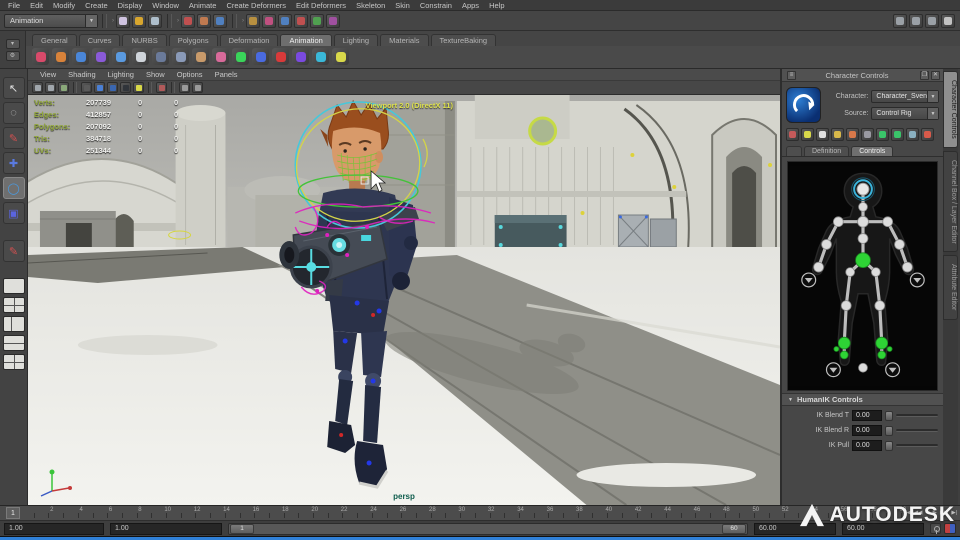  Describe the element at coordinates (720, 513) in the screenshot. I see `timeline-frame-48: 48` at that location.